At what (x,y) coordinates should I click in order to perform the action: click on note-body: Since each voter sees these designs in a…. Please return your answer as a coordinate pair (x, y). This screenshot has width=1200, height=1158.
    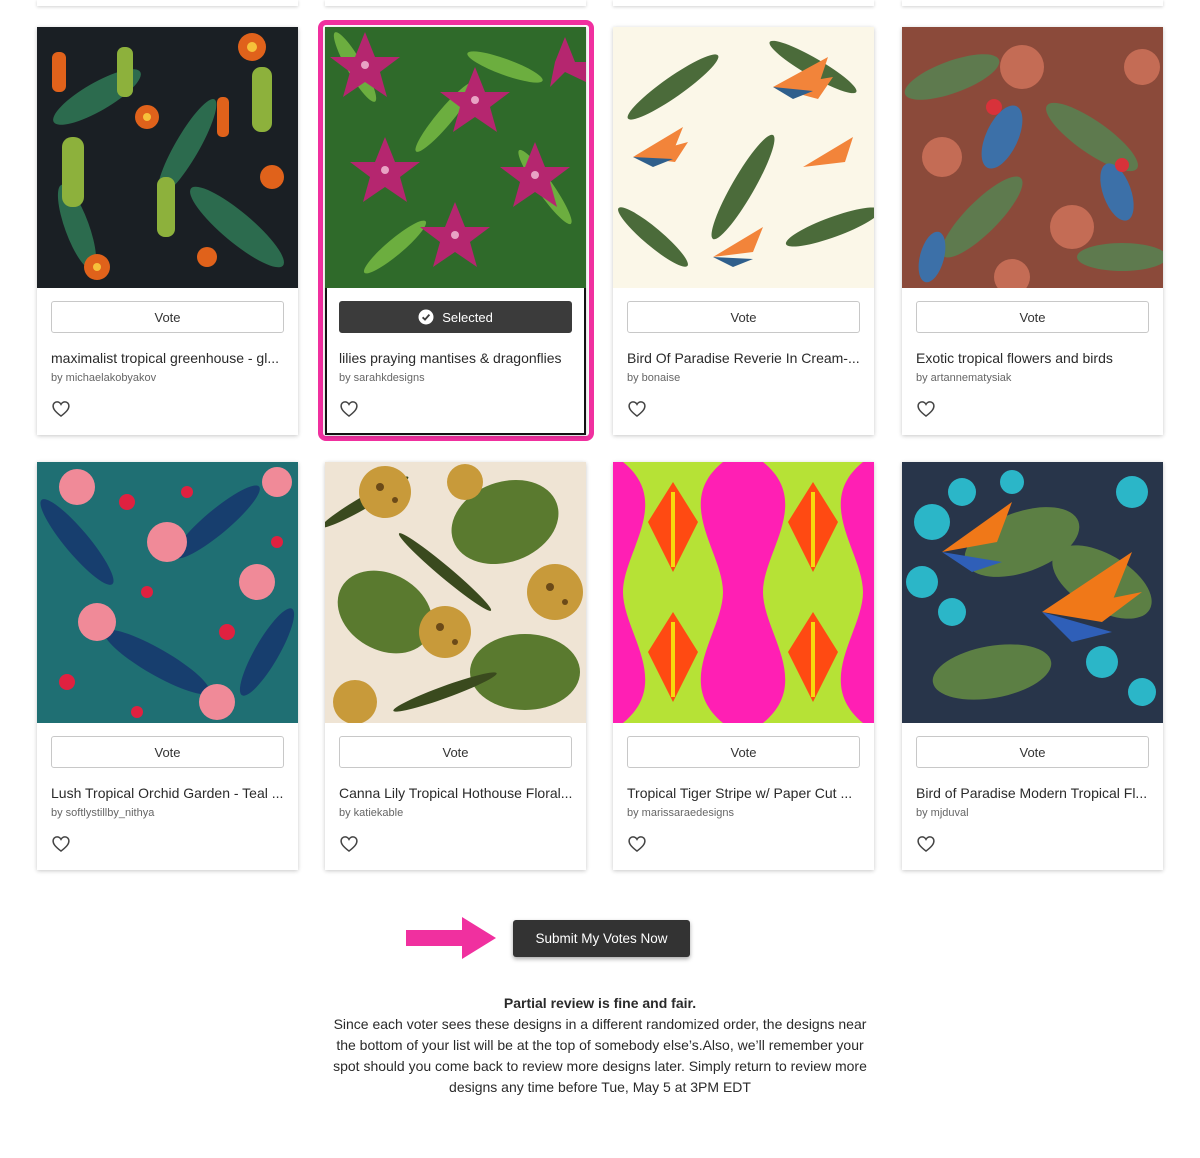
    Looking at the image, I should click on (600, 1055).